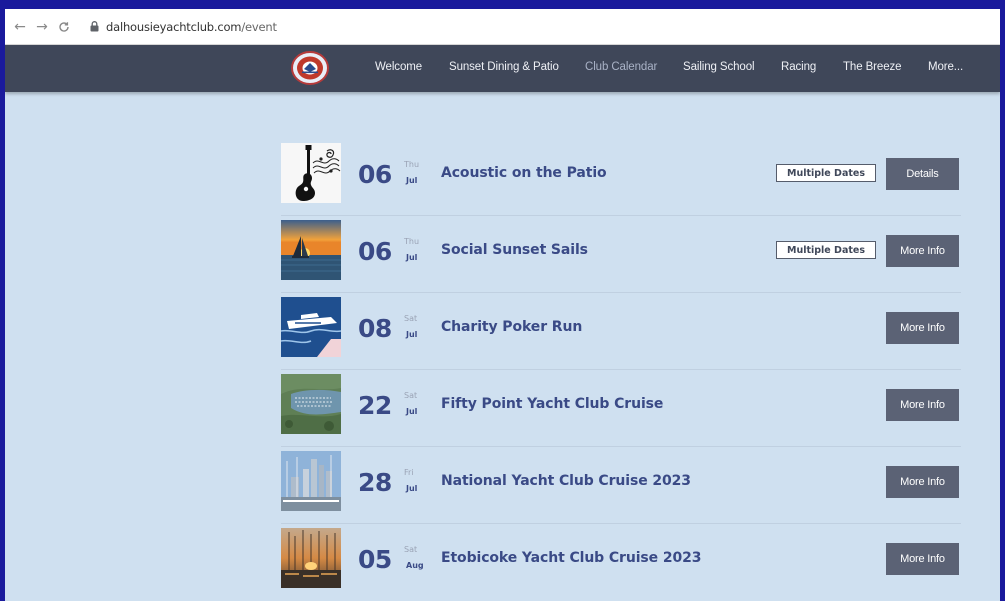 The width and height of the screenshot is (1005, 601). Describe the element at coordinates (571, 558) in the screenshot. I see `event-title: Etobicoke Yacht Club Cruise 2023` at that location.